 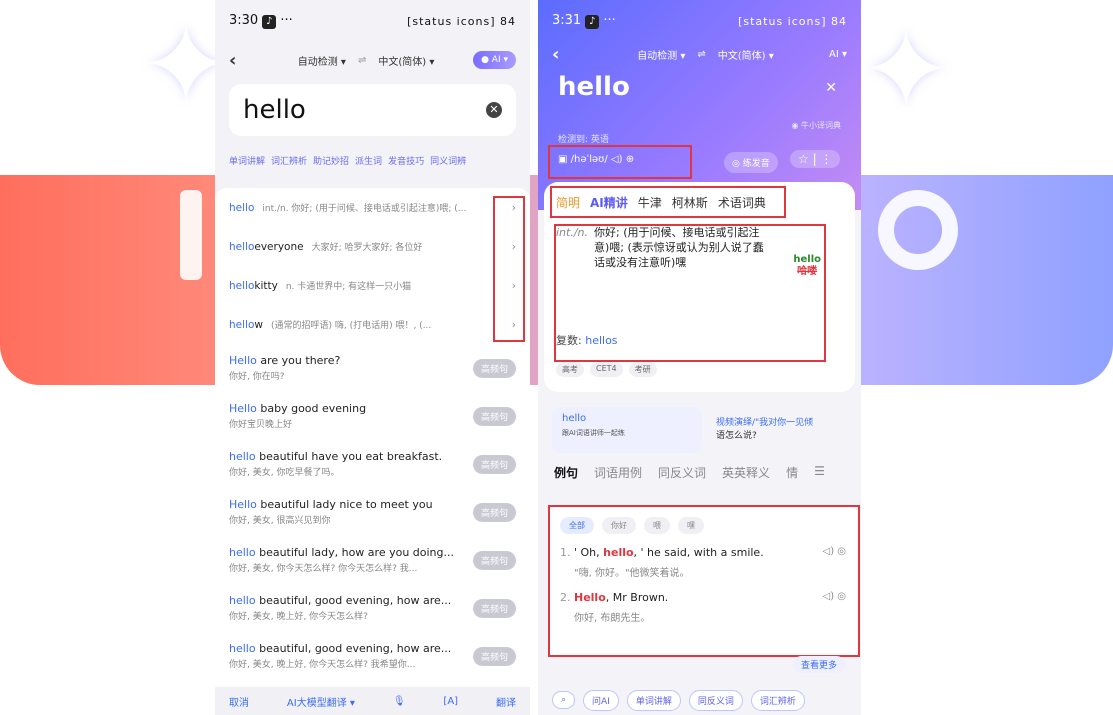 What do you see at coordinates (494, 60) in the screenshot?
I see `ai-button: ● AI ▾` at bounding box center [494, 60].